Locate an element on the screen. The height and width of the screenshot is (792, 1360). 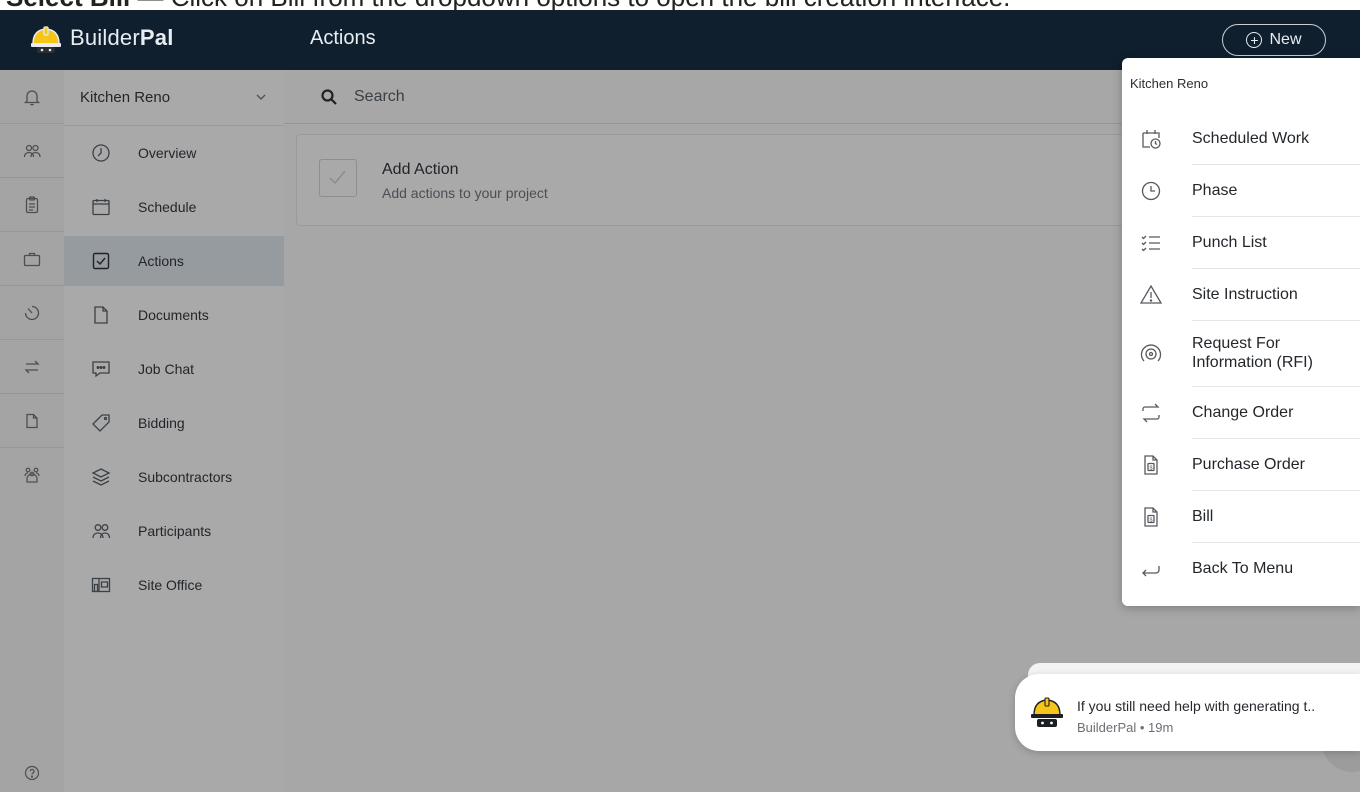
toast-meta: BuilderPal • 19m is located at coordinates (1125, 727).